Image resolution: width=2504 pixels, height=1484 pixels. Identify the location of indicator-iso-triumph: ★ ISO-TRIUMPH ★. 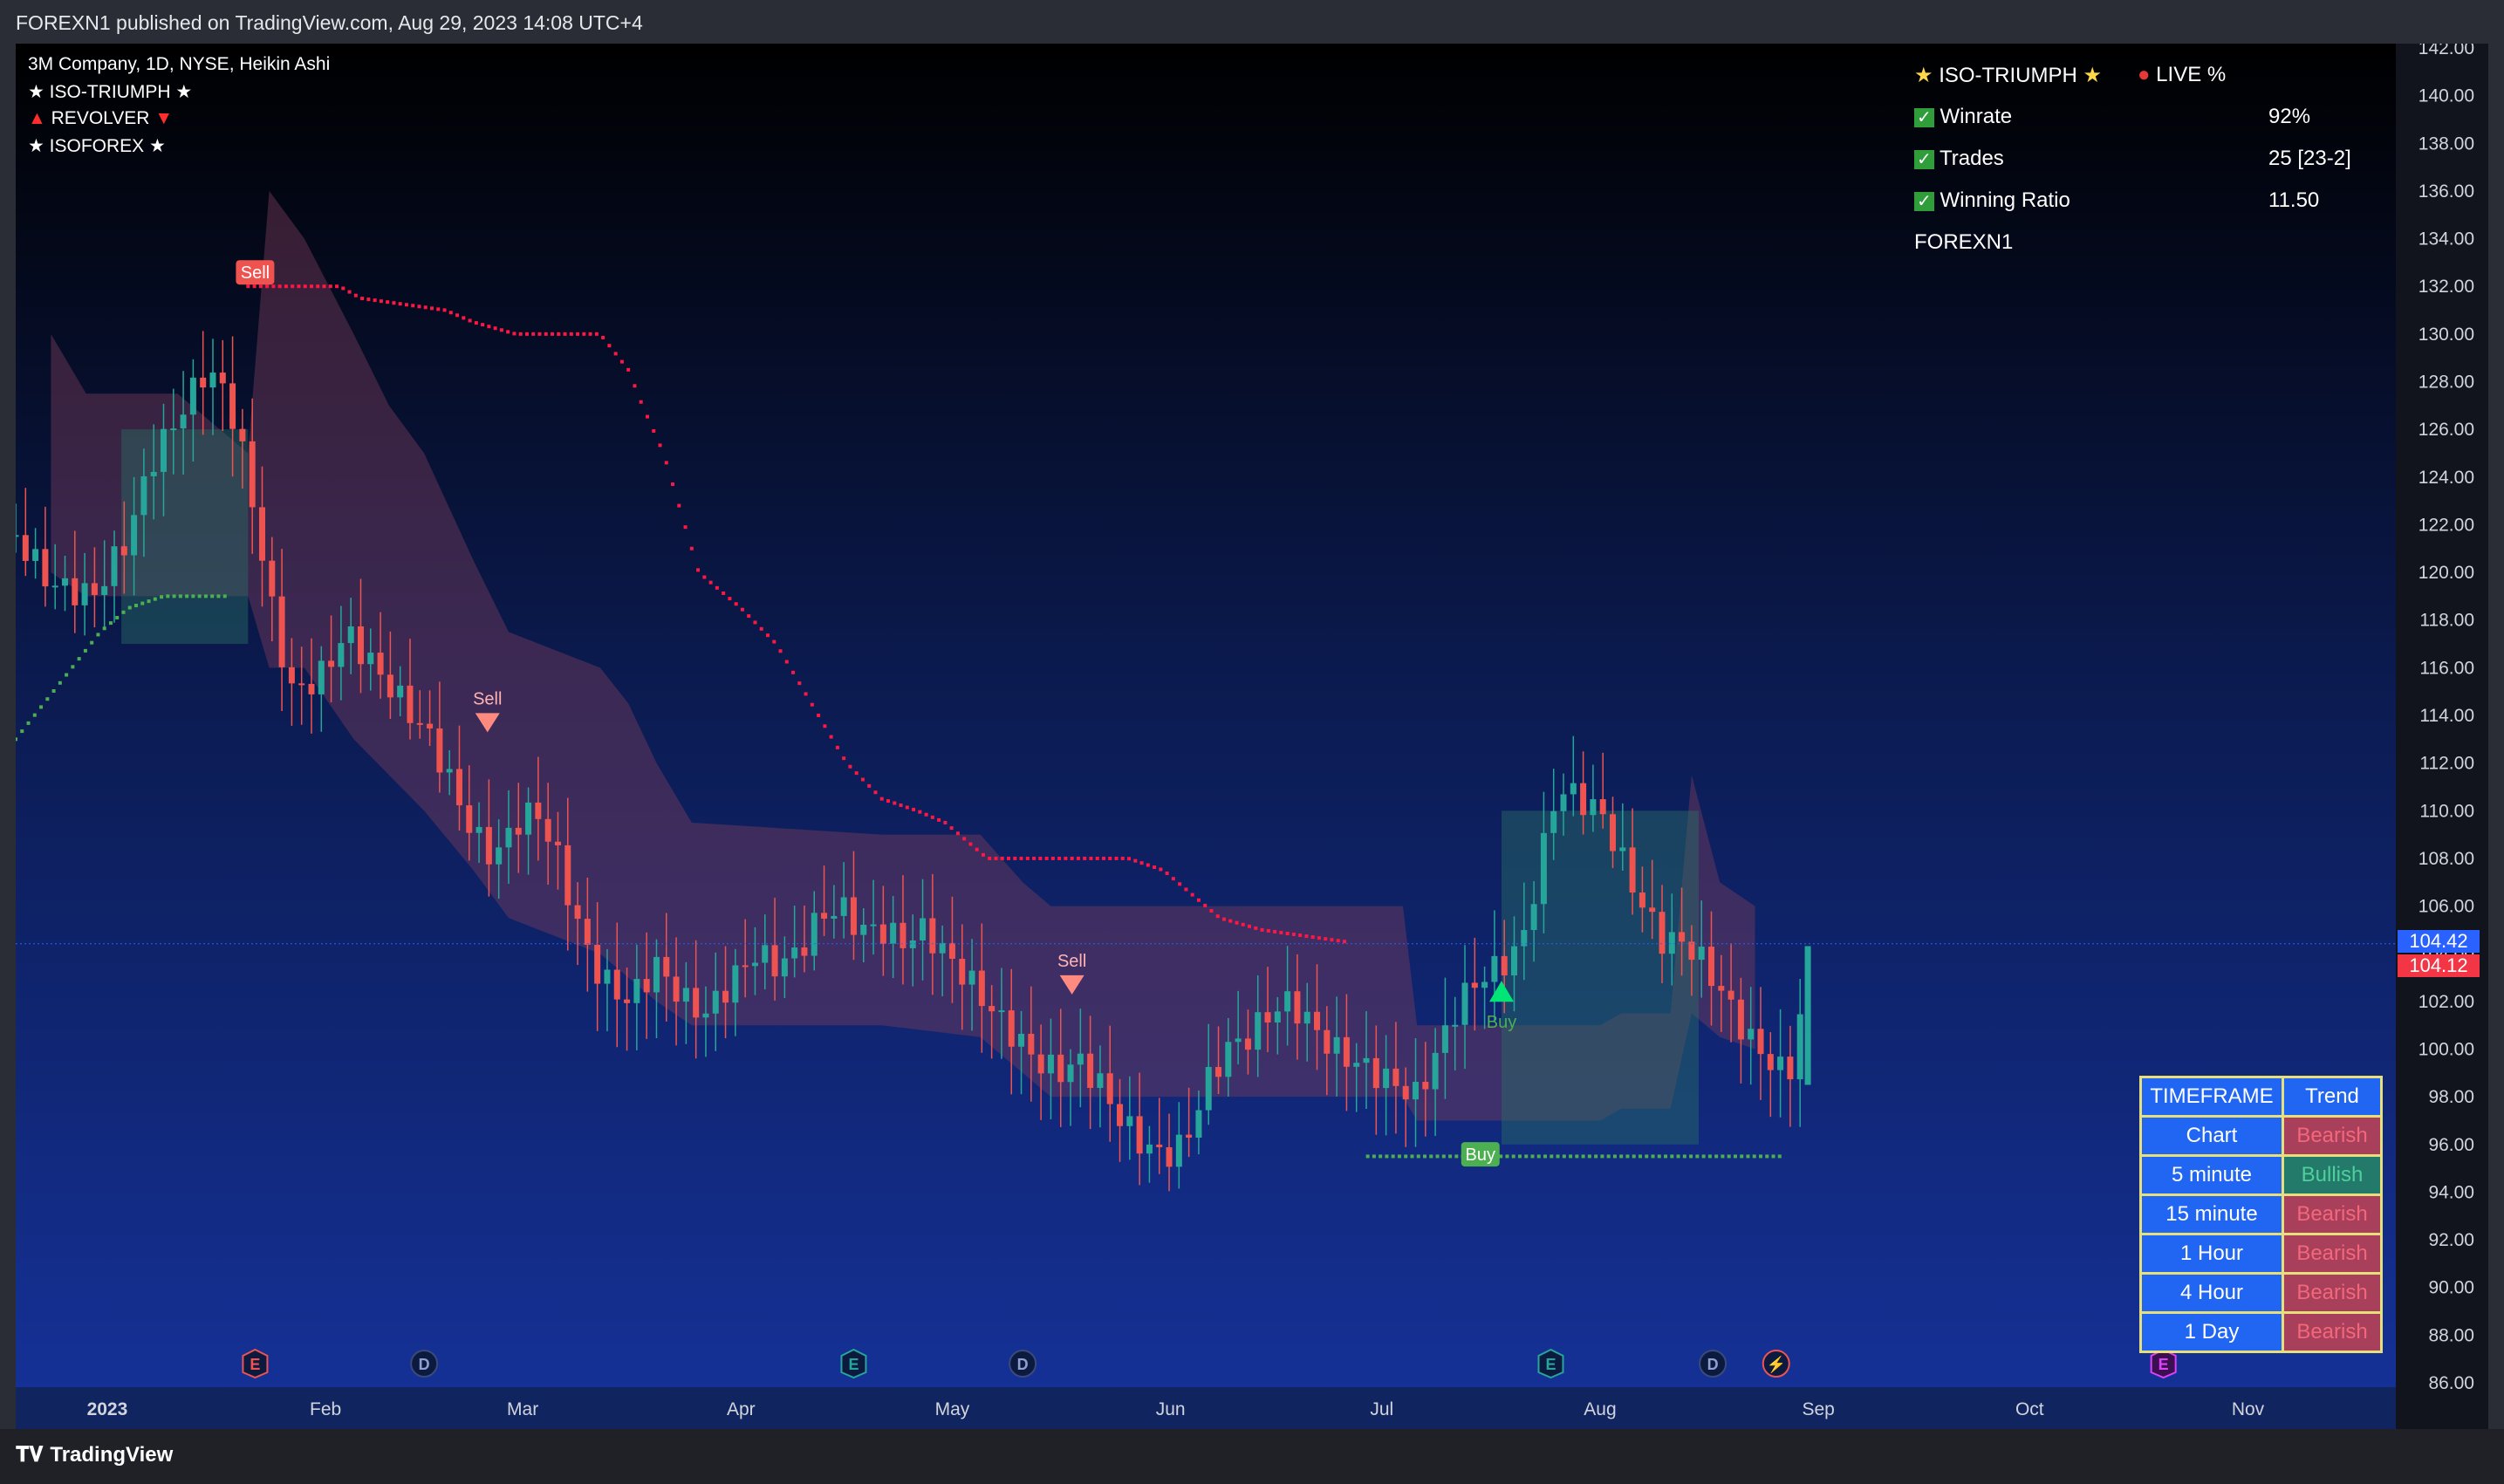
(110, 92).